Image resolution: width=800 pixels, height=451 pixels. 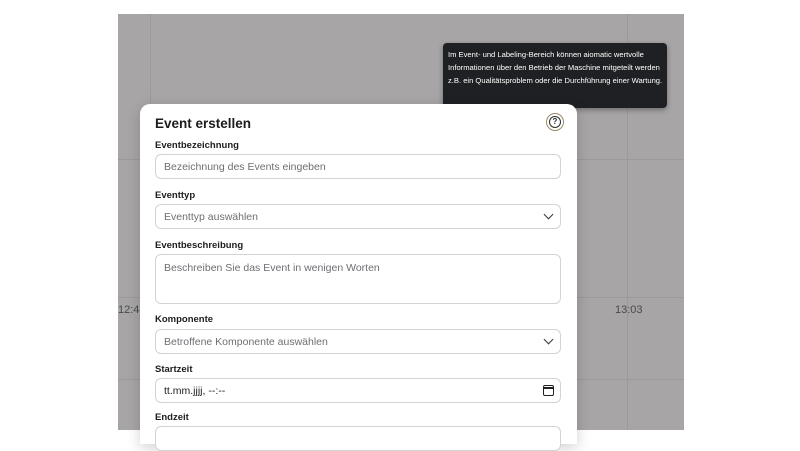 What do you see at coordinates (195, 390) in the screenshot?
I see `start-time-value: tt.mm.jjjj, --:--` at bounding box center [195, 390].